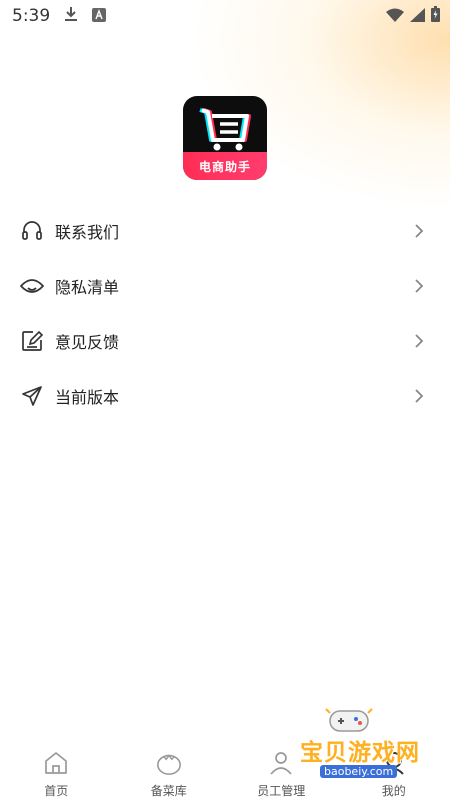 This screenshot has height=800, width=450. I want to click on nav-item-profile: 我的, so click(394, 774).